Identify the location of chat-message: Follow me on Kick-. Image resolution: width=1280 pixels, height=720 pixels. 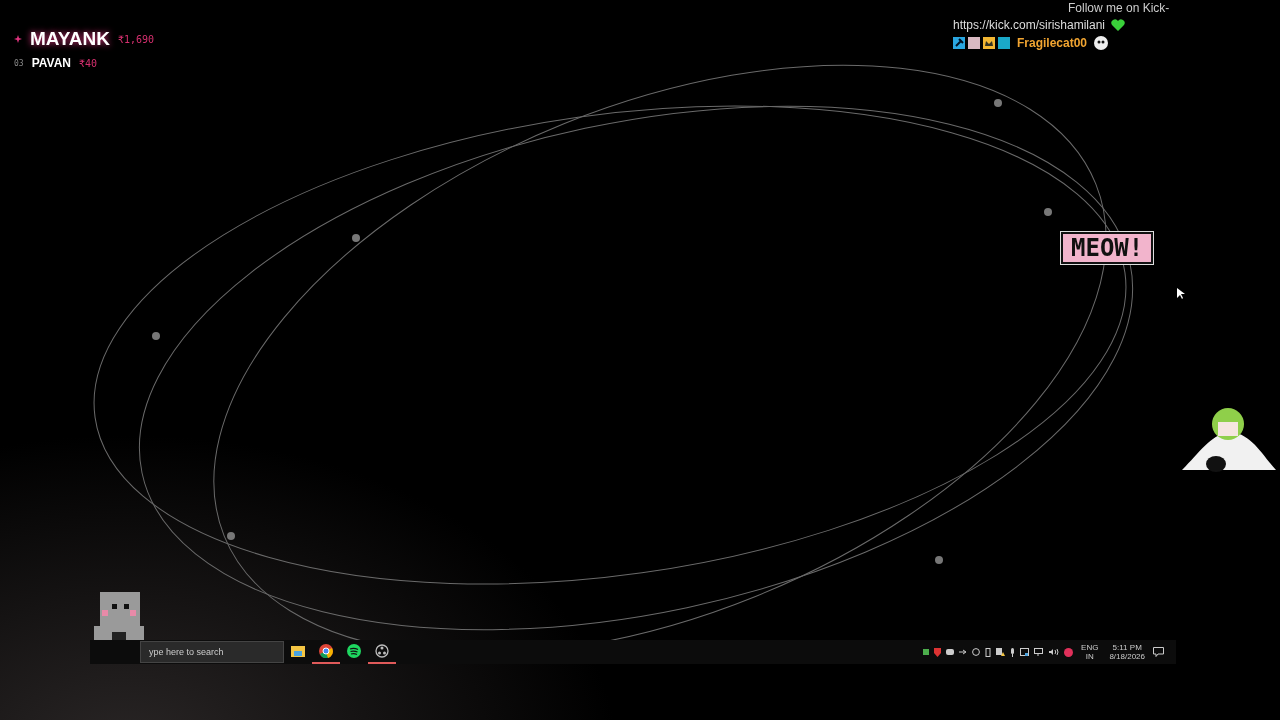
(1118, 8).